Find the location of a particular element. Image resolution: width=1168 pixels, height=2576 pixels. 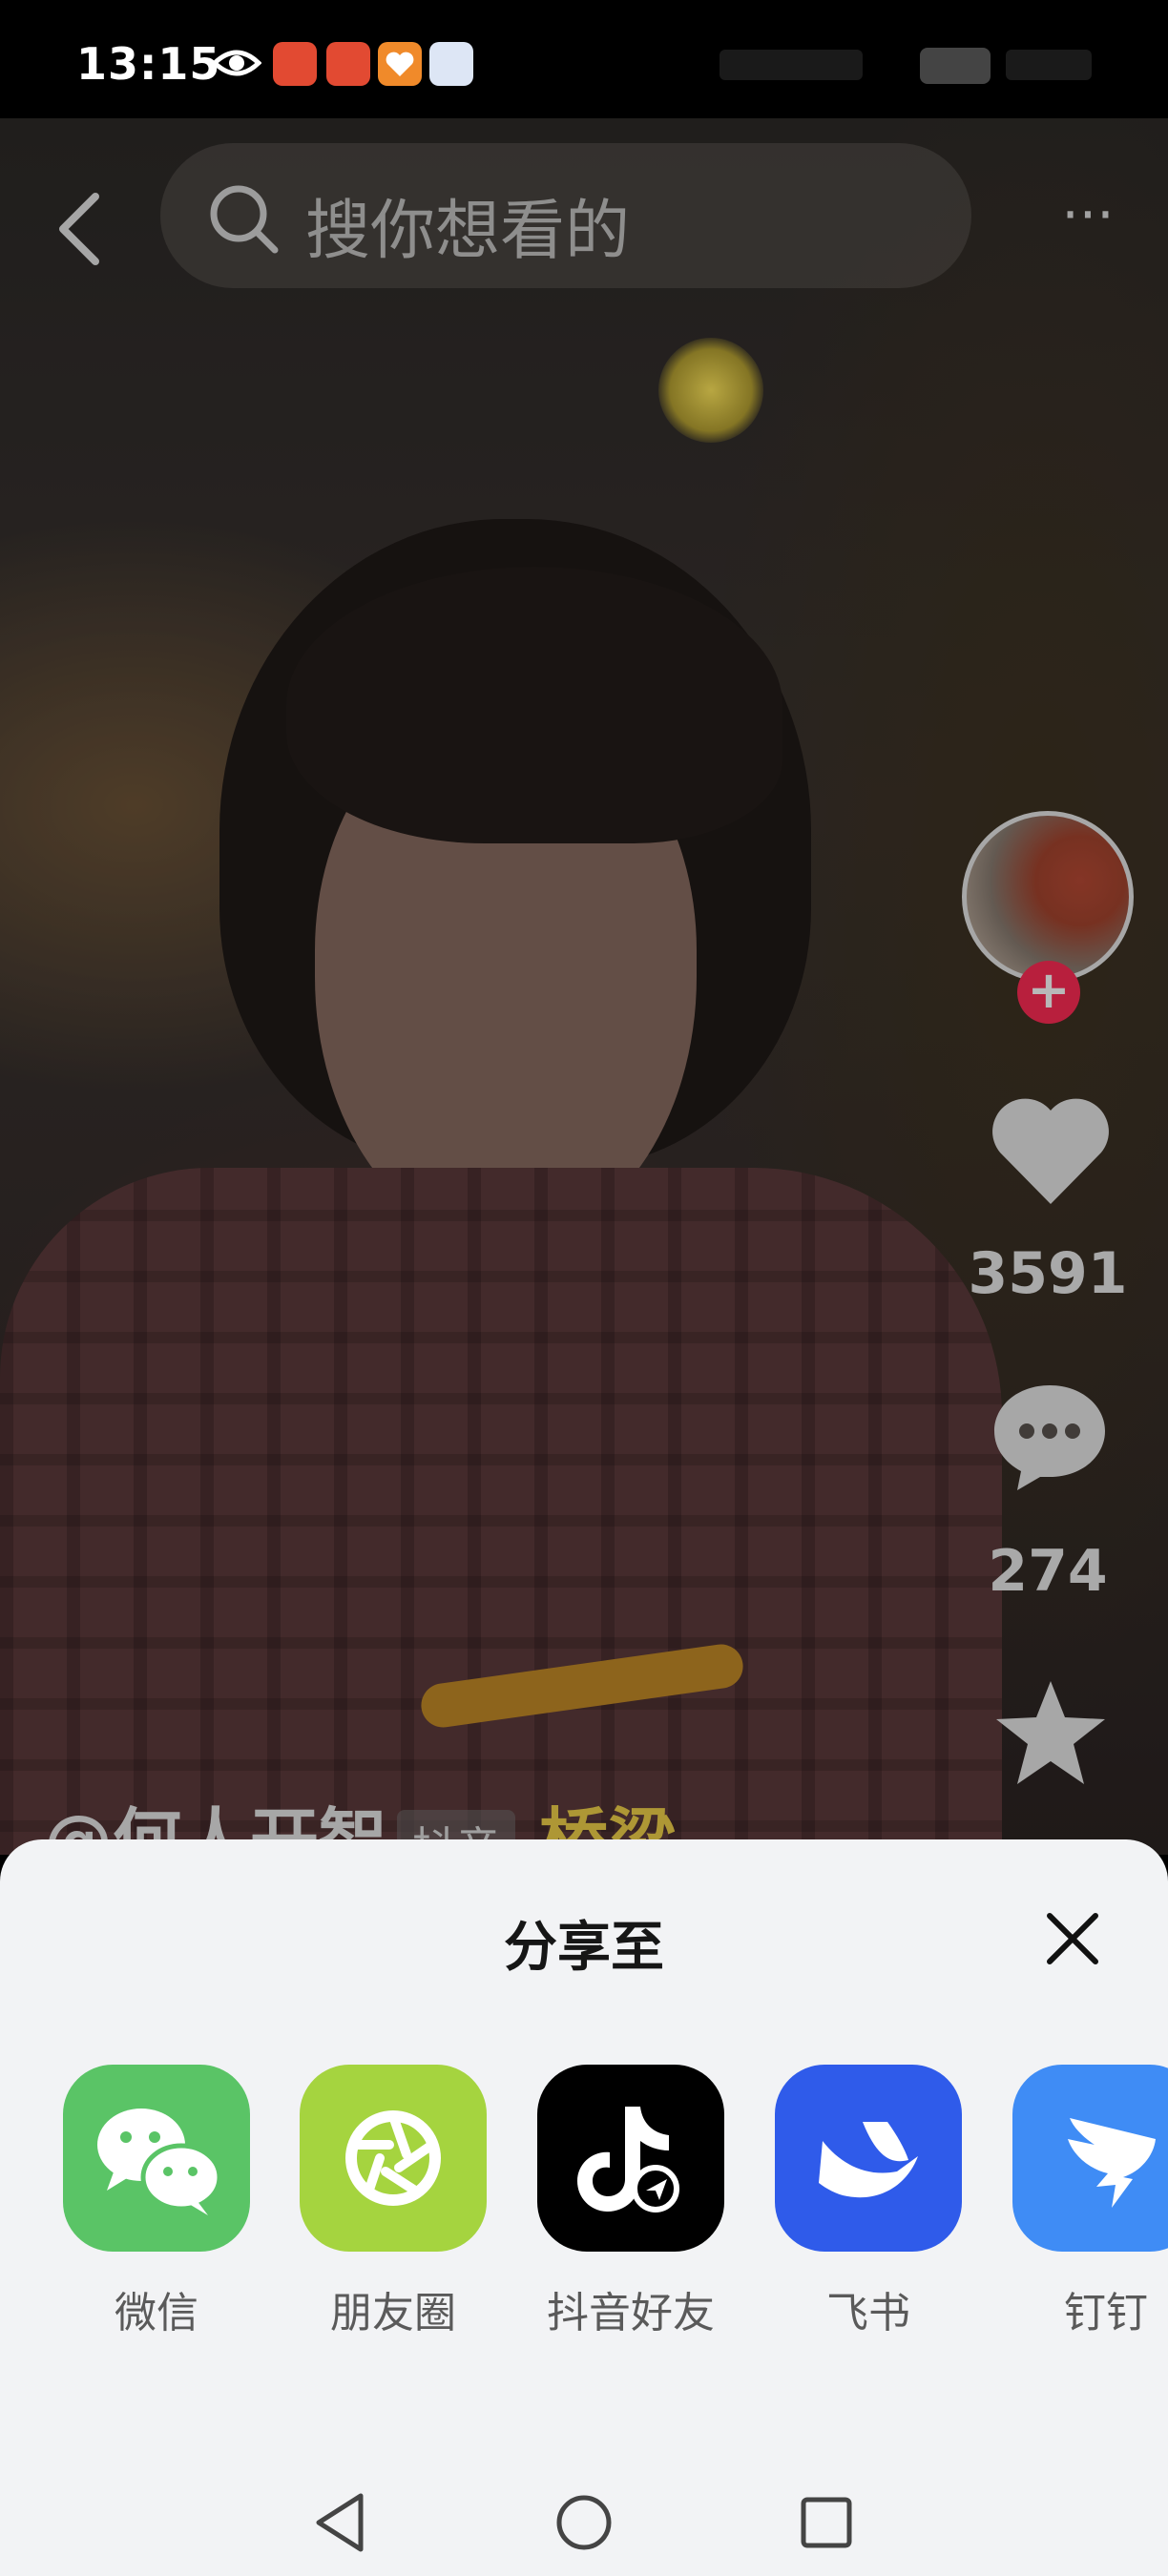

system-nav-bar is located at coordinates (584, 2519).